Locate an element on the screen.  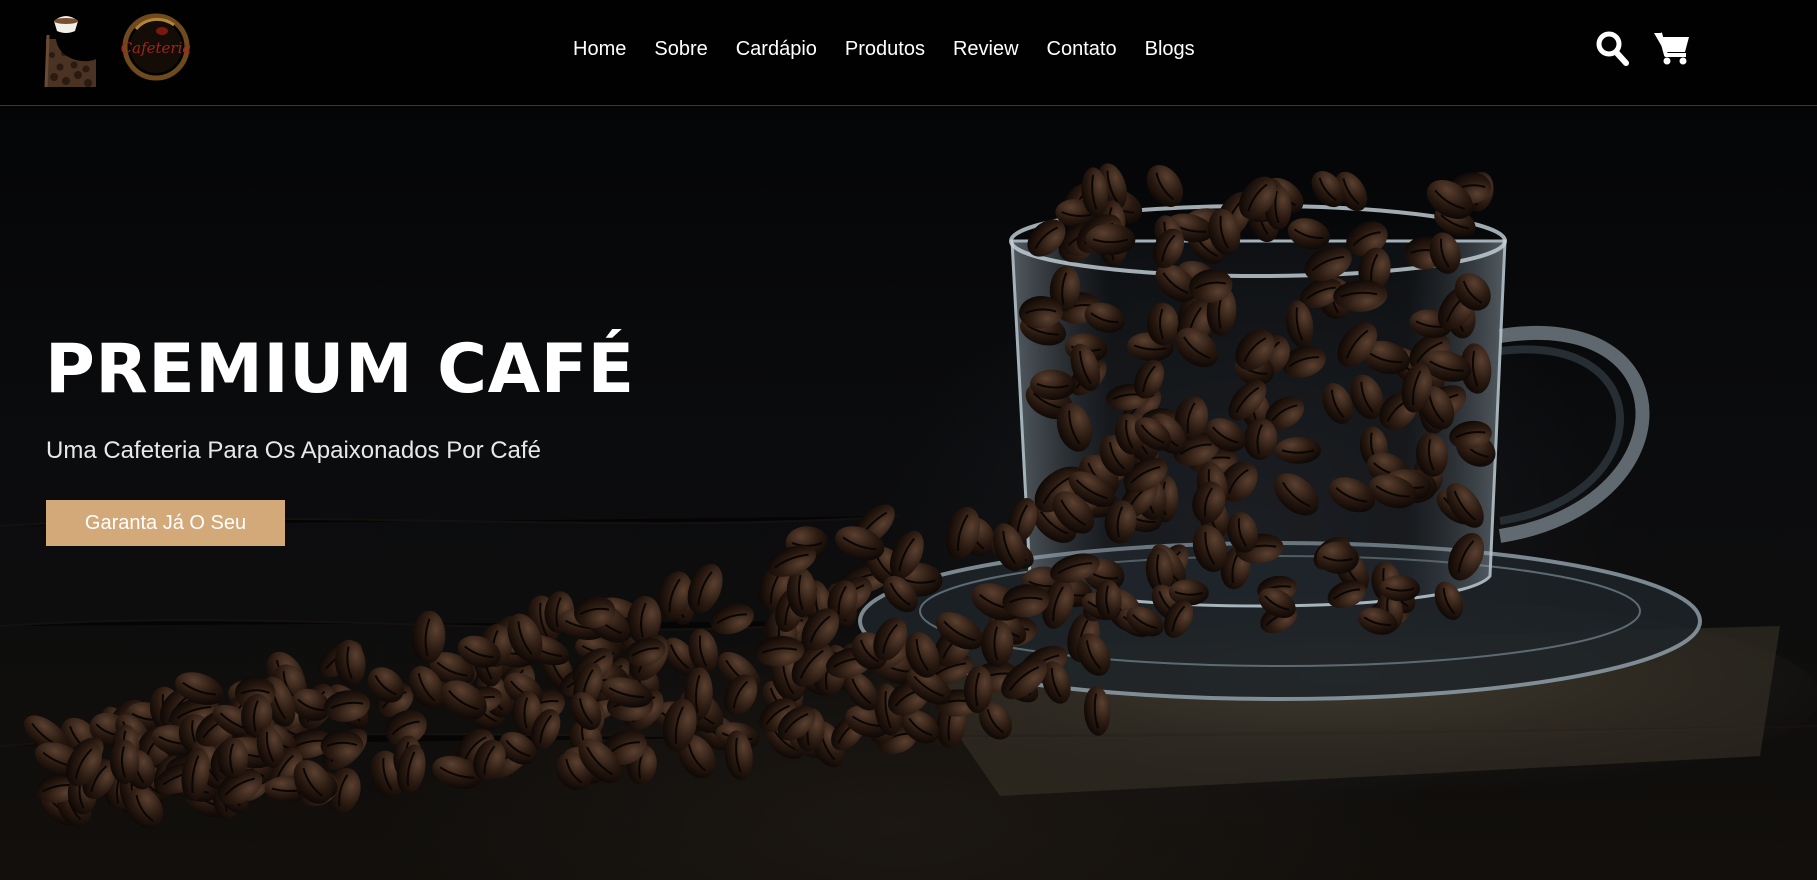
hero-title: PREMIUM CAFÉ is located at coordinates (340, 369).